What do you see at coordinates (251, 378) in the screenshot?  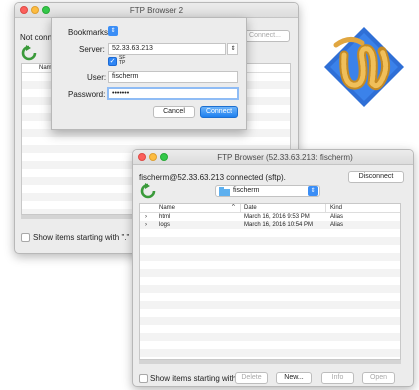 I see `delete-button: Delete` at bounding box center [251, 378].